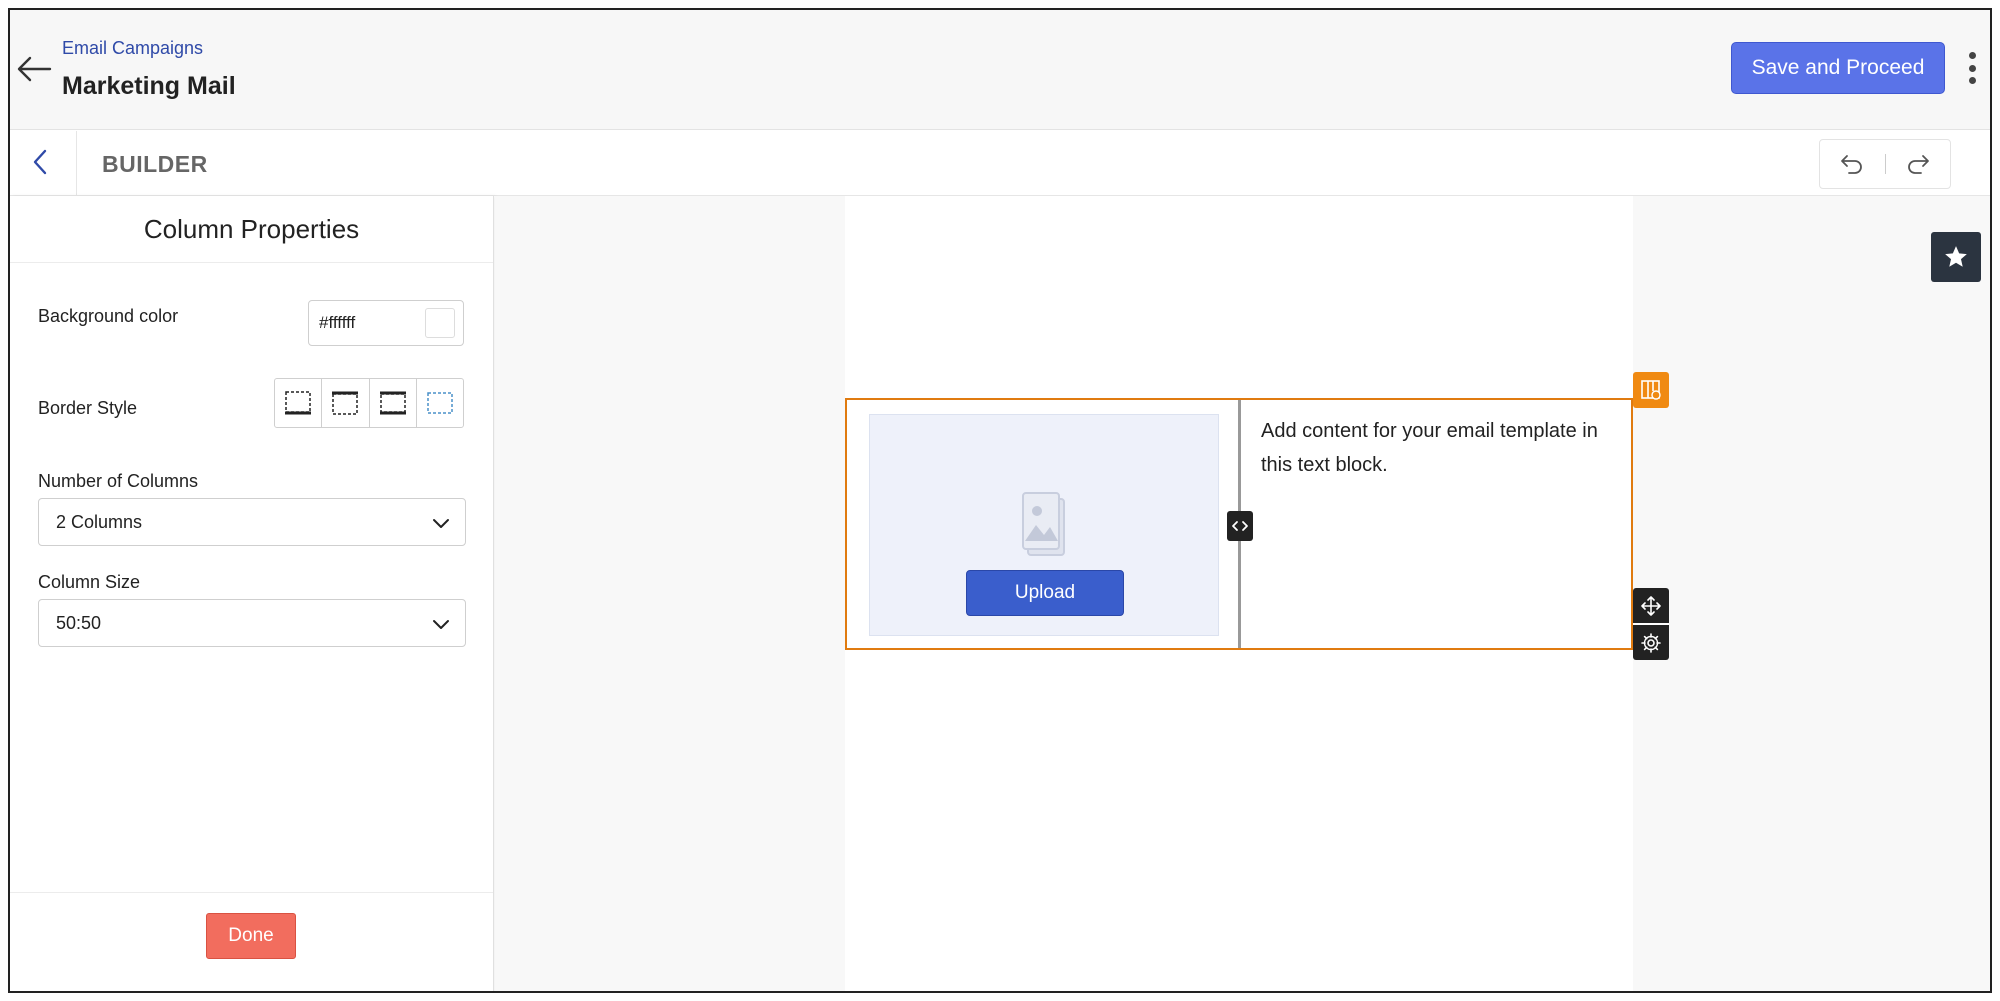 The height and width of the screenshot is (1001, 2000). Describe the element at coordinates (393, 403) in the screenshot. I see `border-top-bottom-icon` at that location.